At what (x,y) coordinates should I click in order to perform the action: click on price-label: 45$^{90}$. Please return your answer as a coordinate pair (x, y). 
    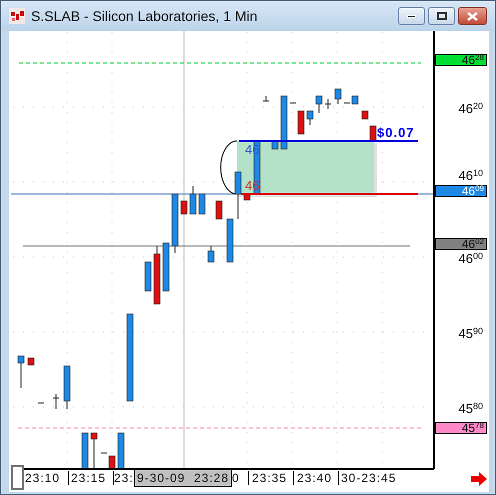
    Looking at the image, I should click on (470, 333).